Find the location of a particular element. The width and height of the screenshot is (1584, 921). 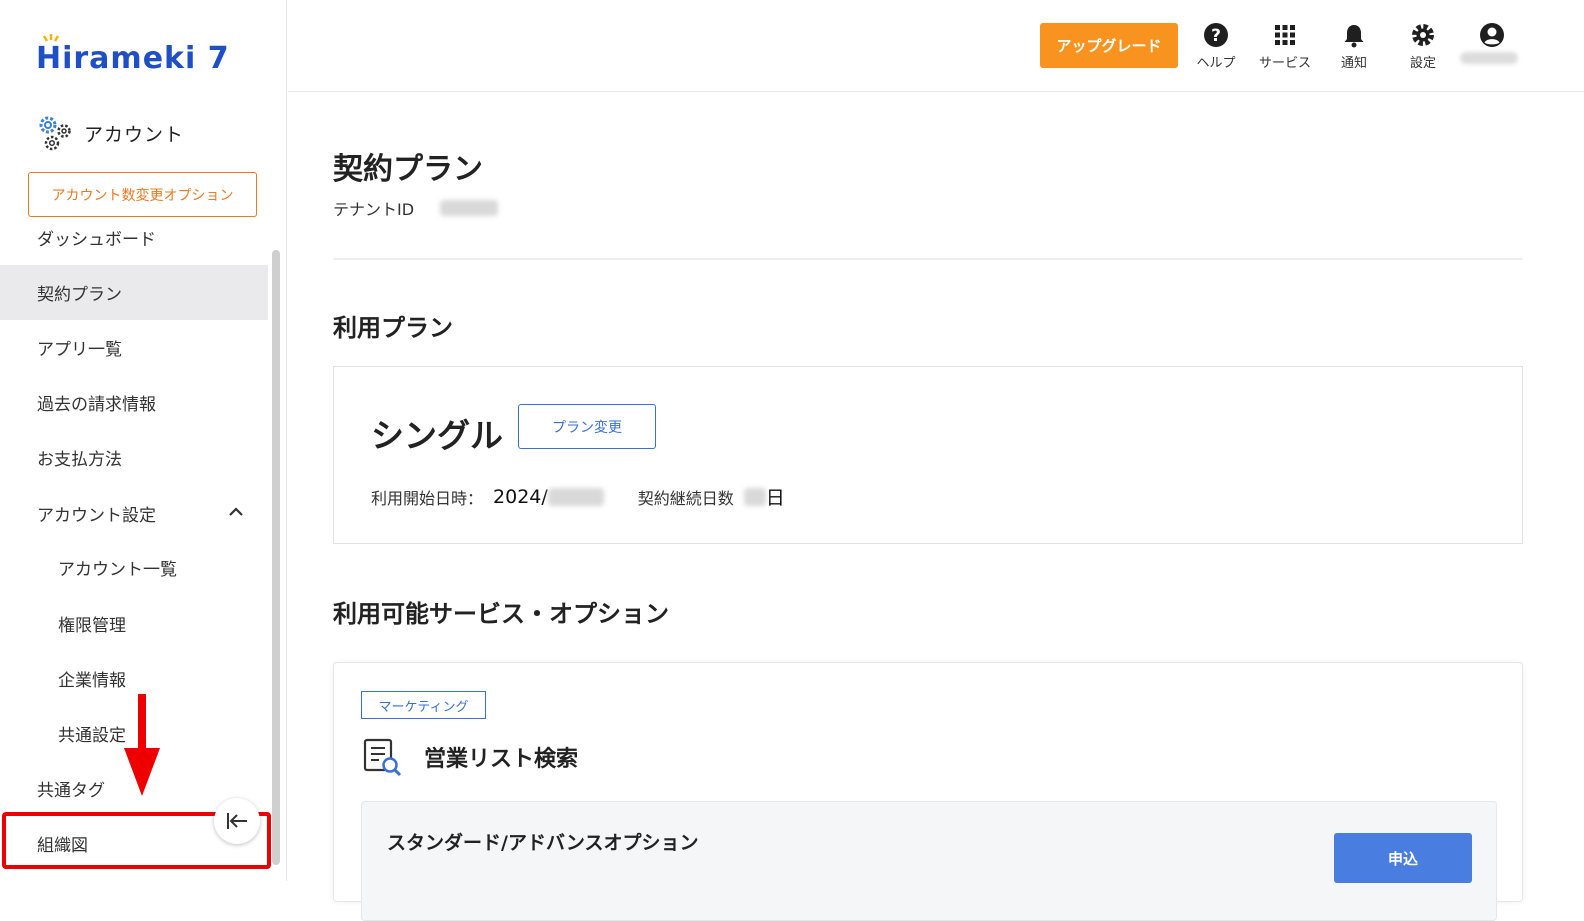

sidebar-scrollbar is located at coordinates (276, 557).